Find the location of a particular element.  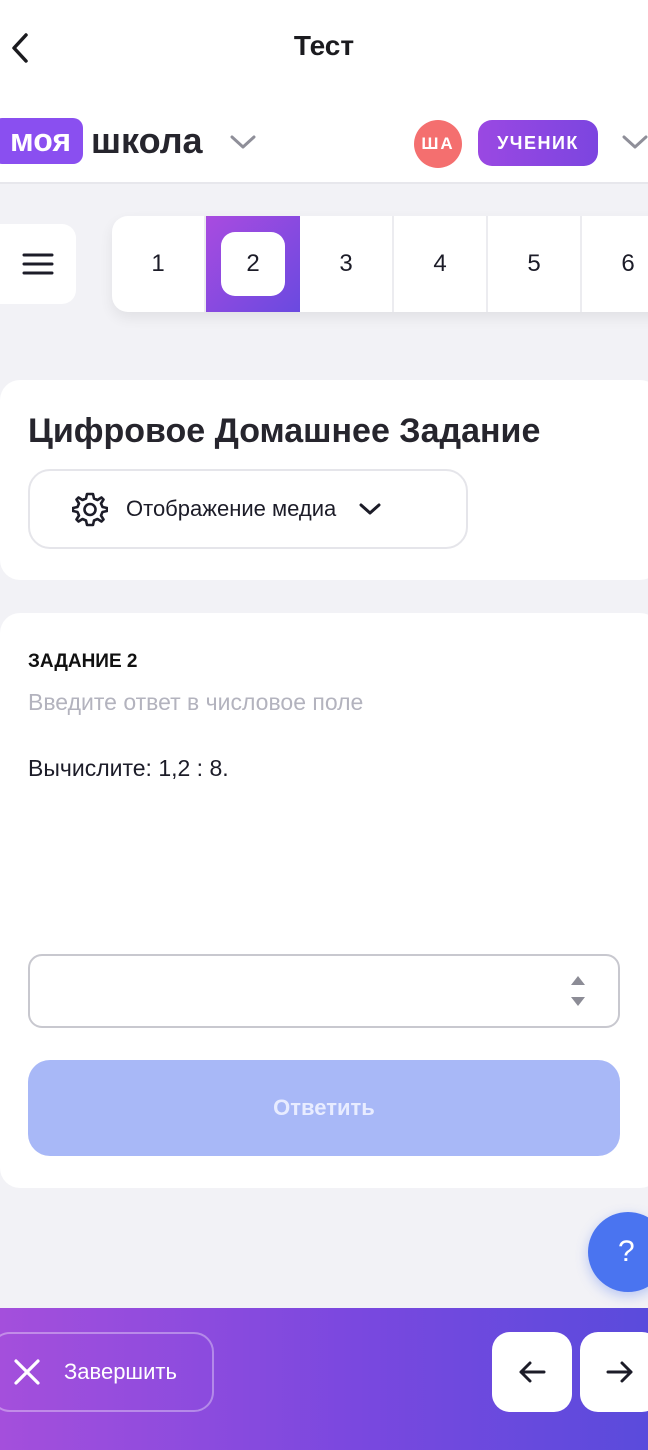

answer-input is located at coordinates (296, 991).